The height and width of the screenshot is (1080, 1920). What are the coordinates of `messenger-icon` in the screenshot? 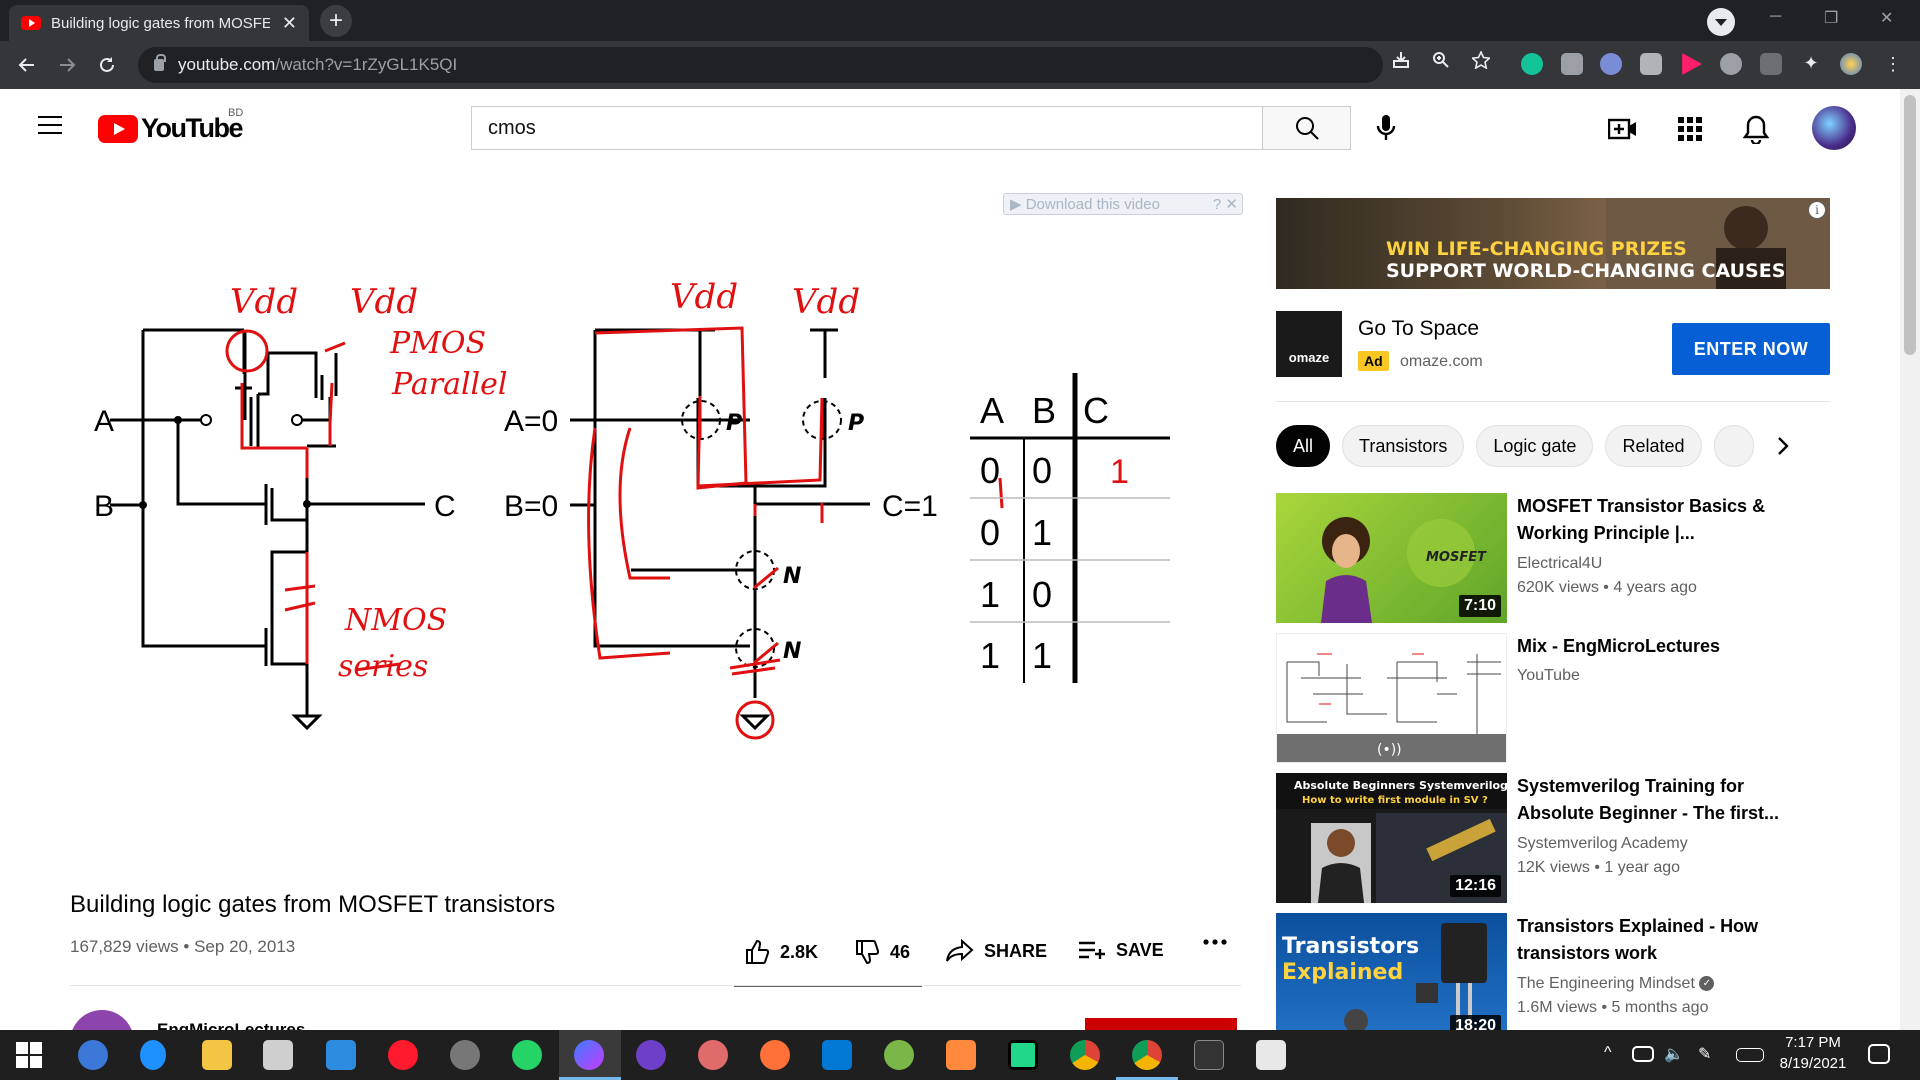 It's located at (589, 1055).